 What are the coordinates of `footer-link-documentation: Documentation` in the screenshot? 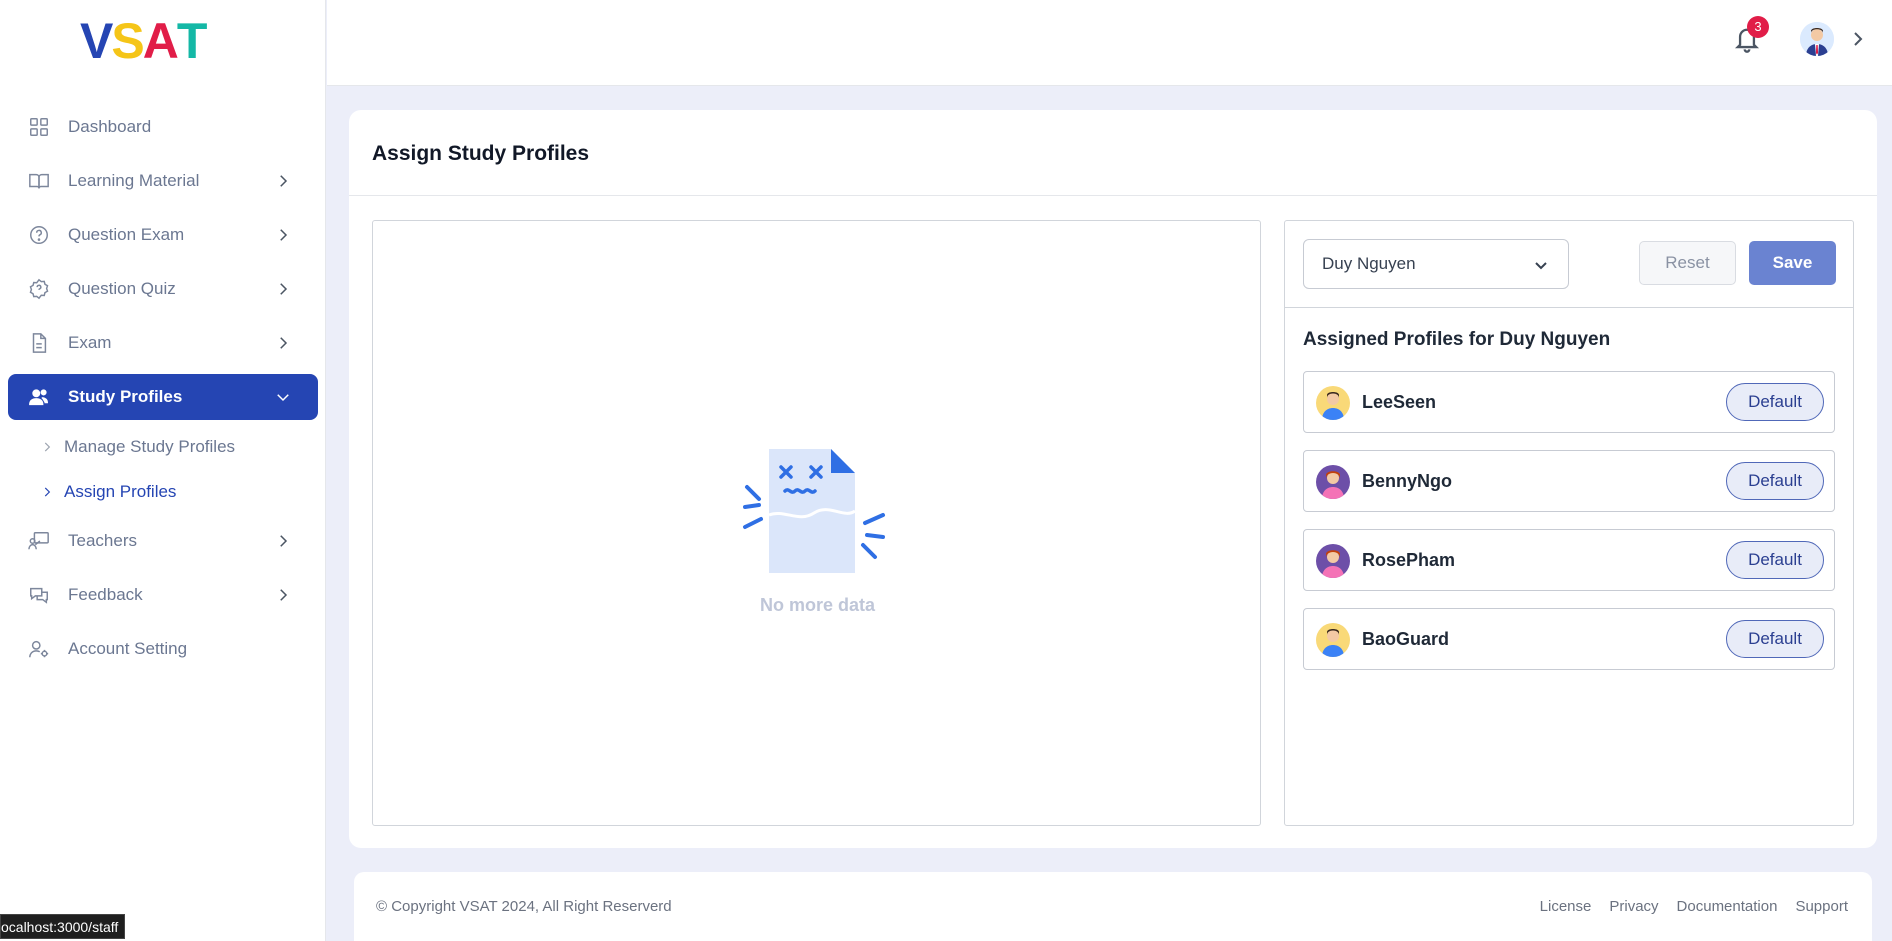 It's located at (1727, 906).